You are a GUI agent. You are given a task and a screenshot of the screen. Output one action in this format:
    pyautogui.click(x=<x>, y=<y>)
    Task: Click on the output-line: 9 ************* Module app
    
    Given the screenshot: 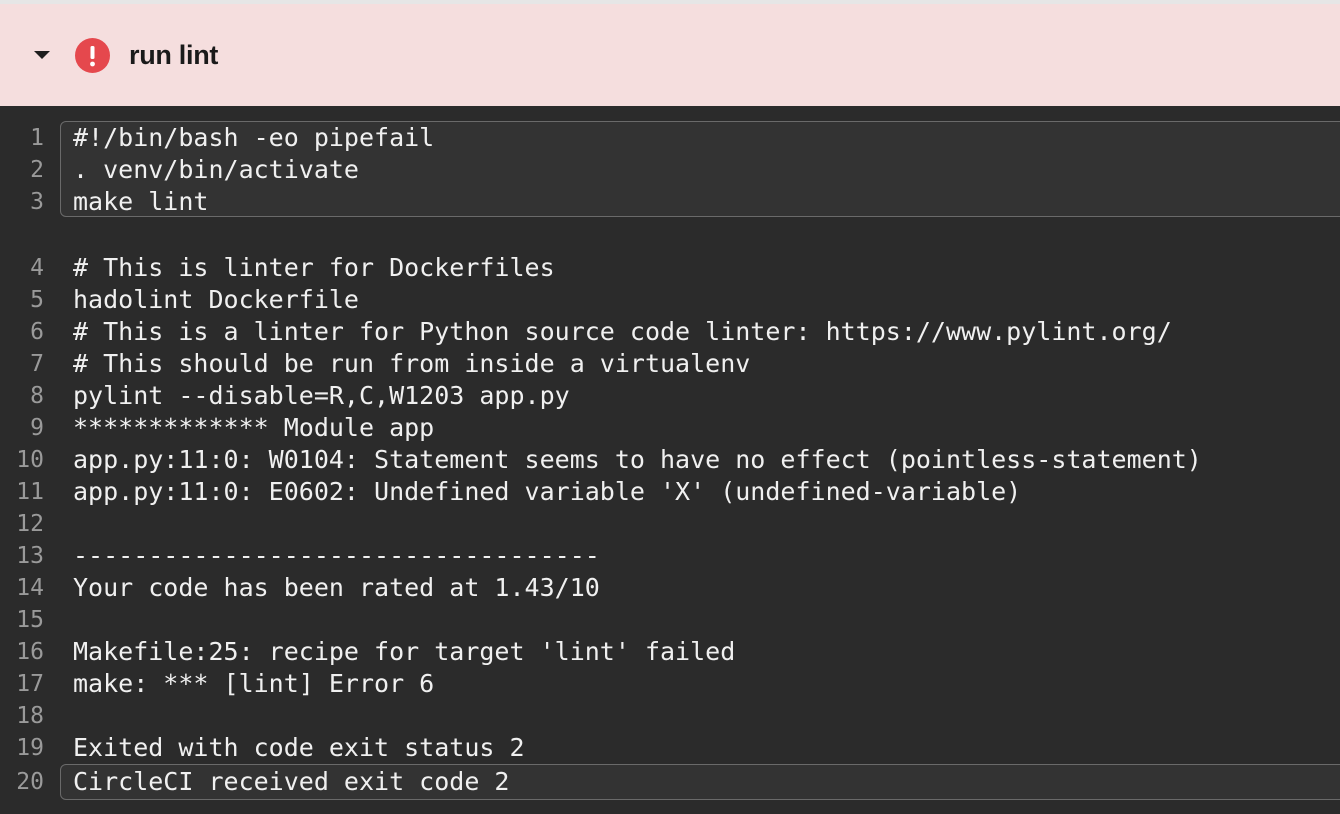 What is the action you would take?
    pyautogui.click(x=670, y=428)
    